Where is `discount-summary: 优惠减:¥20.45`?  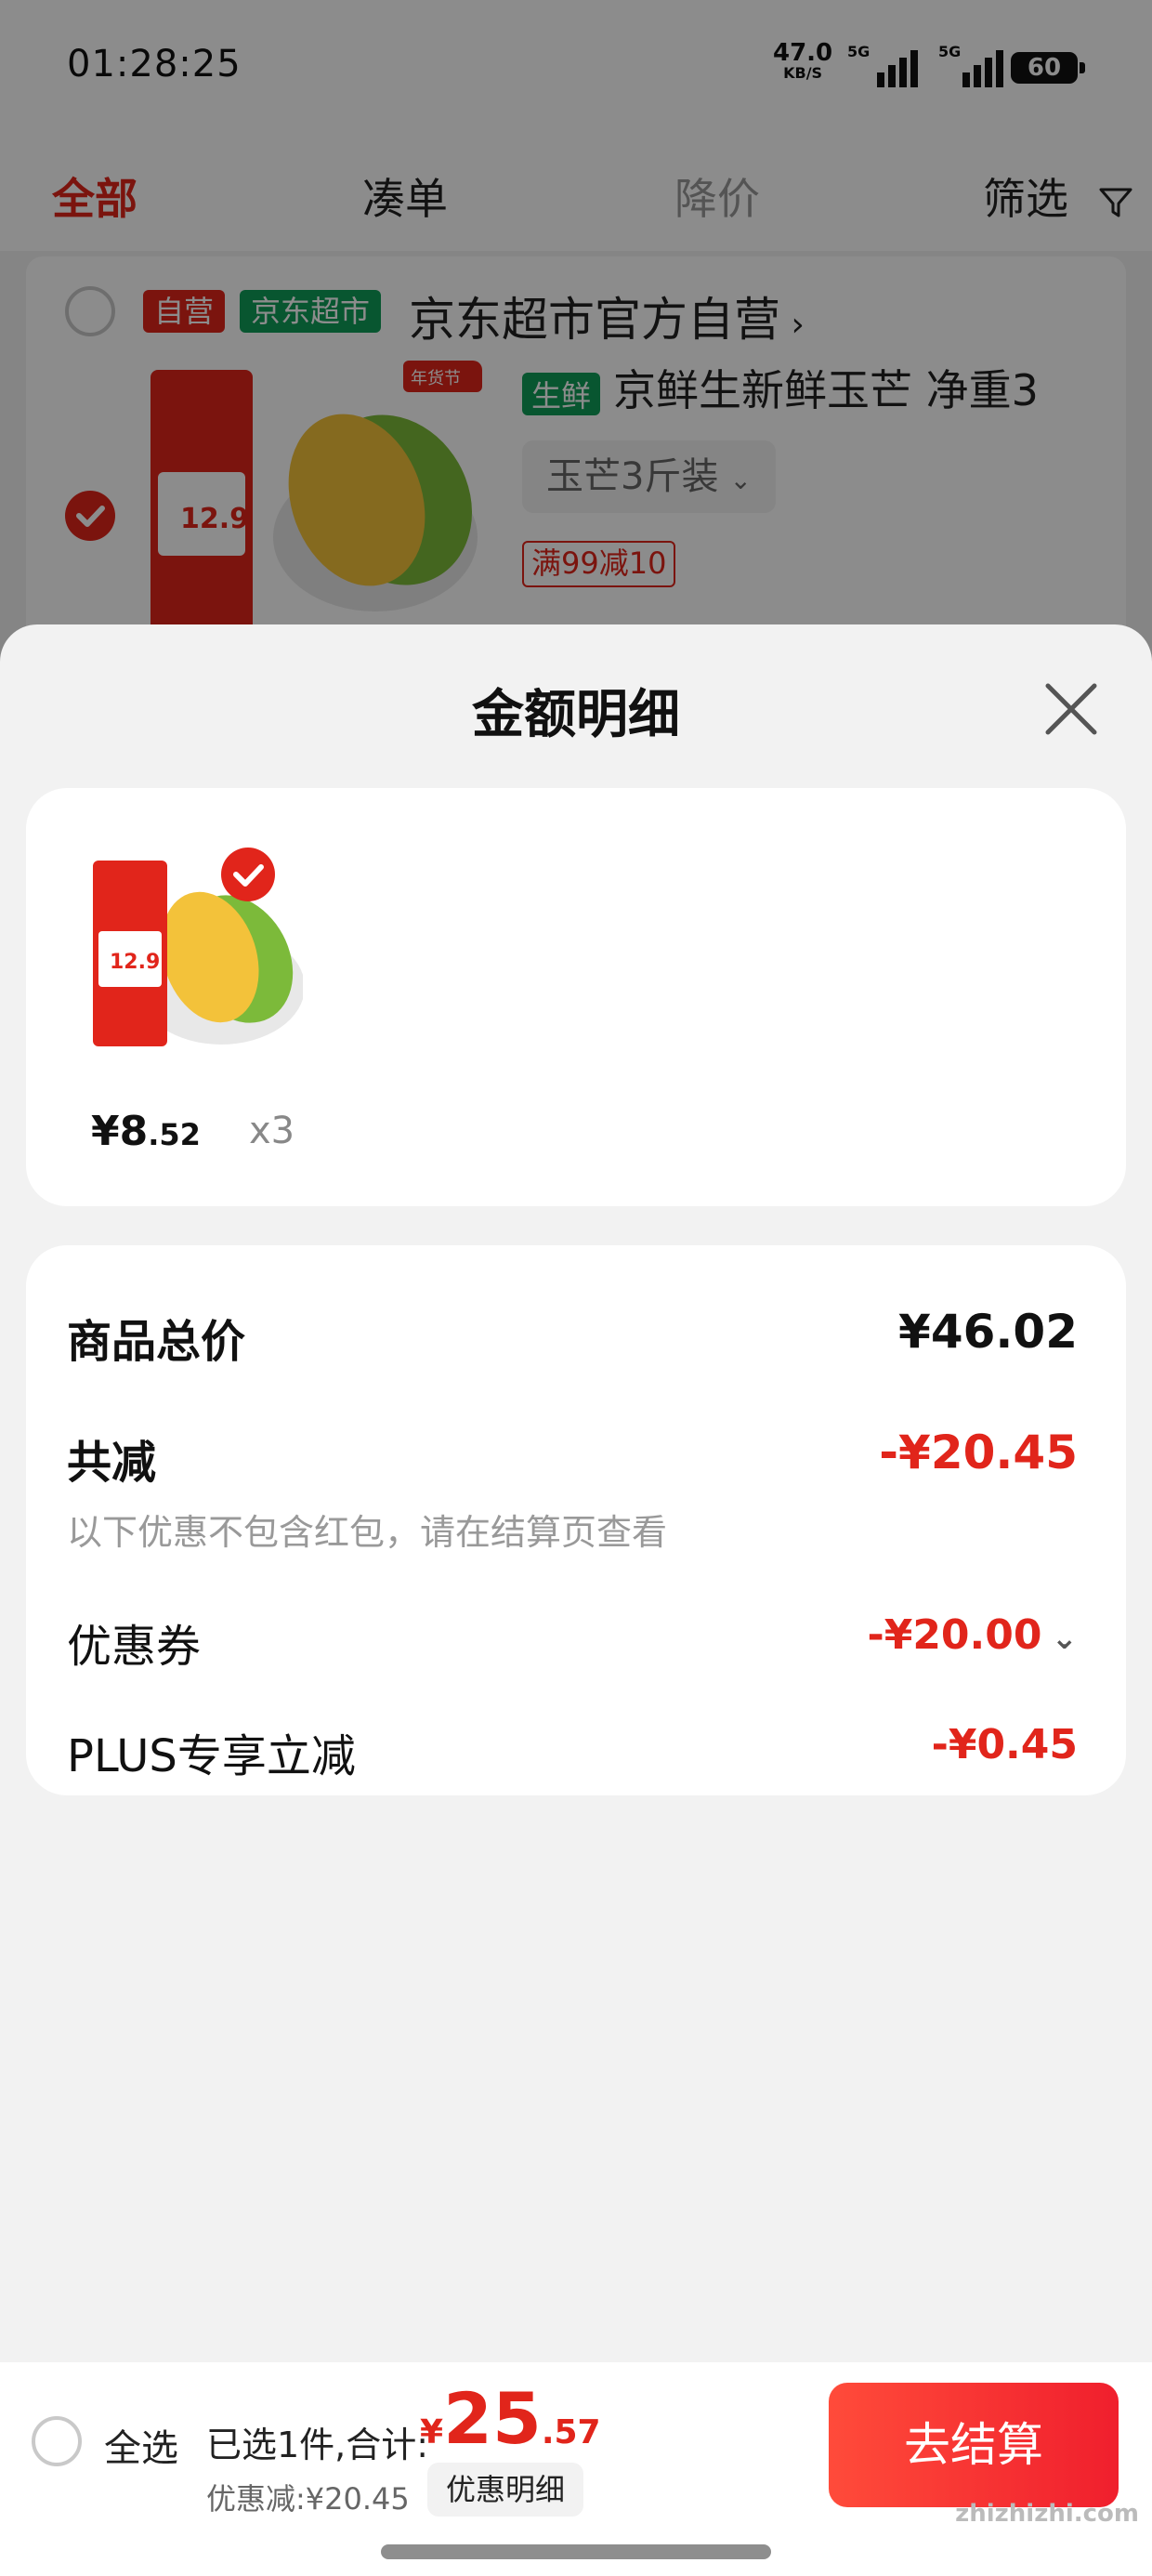
discount-summary: 优惠减:¥20.45 is located at coordinates (308, 2499).